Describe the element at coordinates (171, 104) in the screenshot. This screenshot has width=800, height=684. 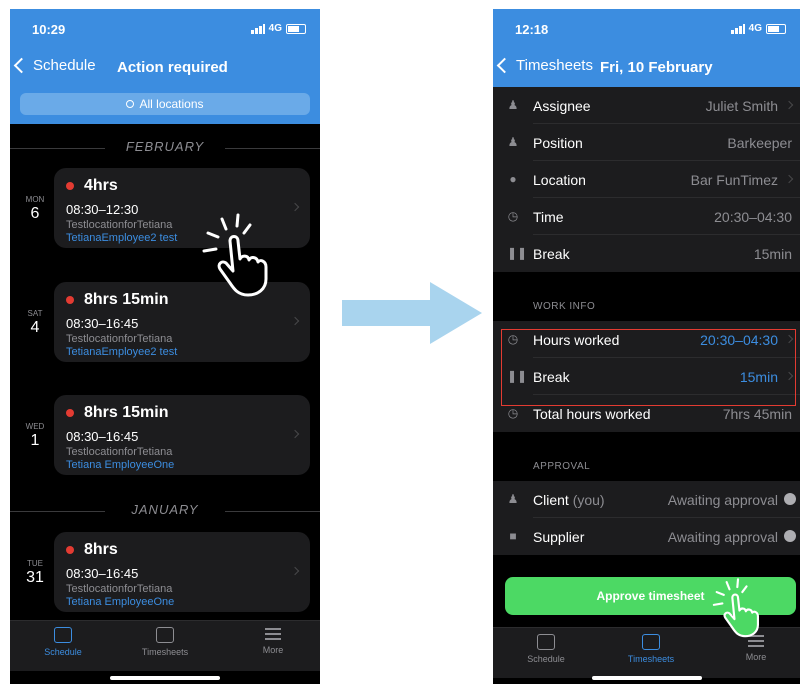
I see `search-placeholder: All locations` at that location.